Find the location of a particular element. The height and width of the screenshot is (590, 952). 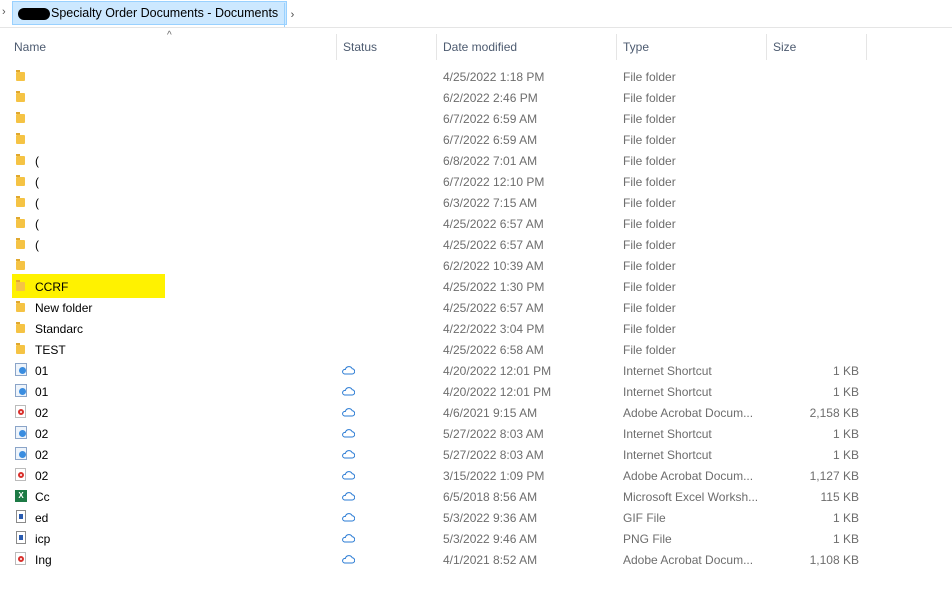

column-header-type: Type is located at coordinates (636, 47).